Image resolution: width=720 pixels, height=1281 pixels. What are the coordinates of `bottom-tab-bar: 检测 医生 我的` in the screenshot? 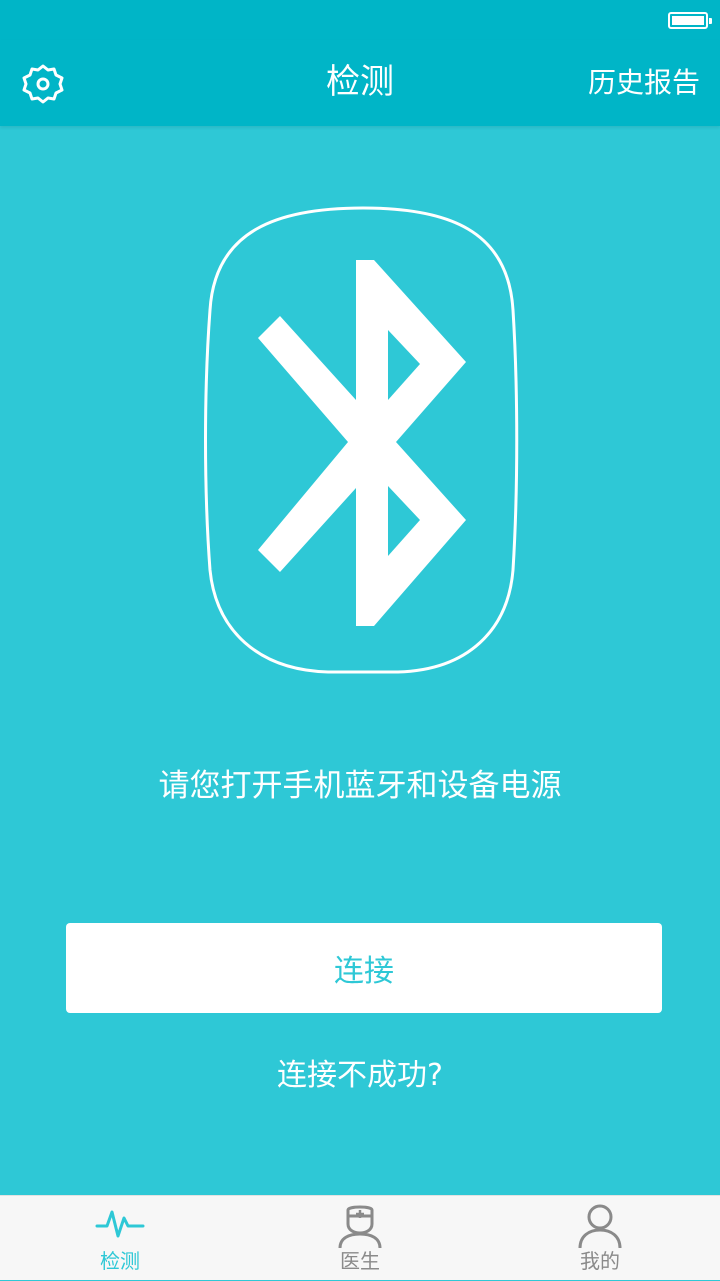 It's located at (360, 1237).